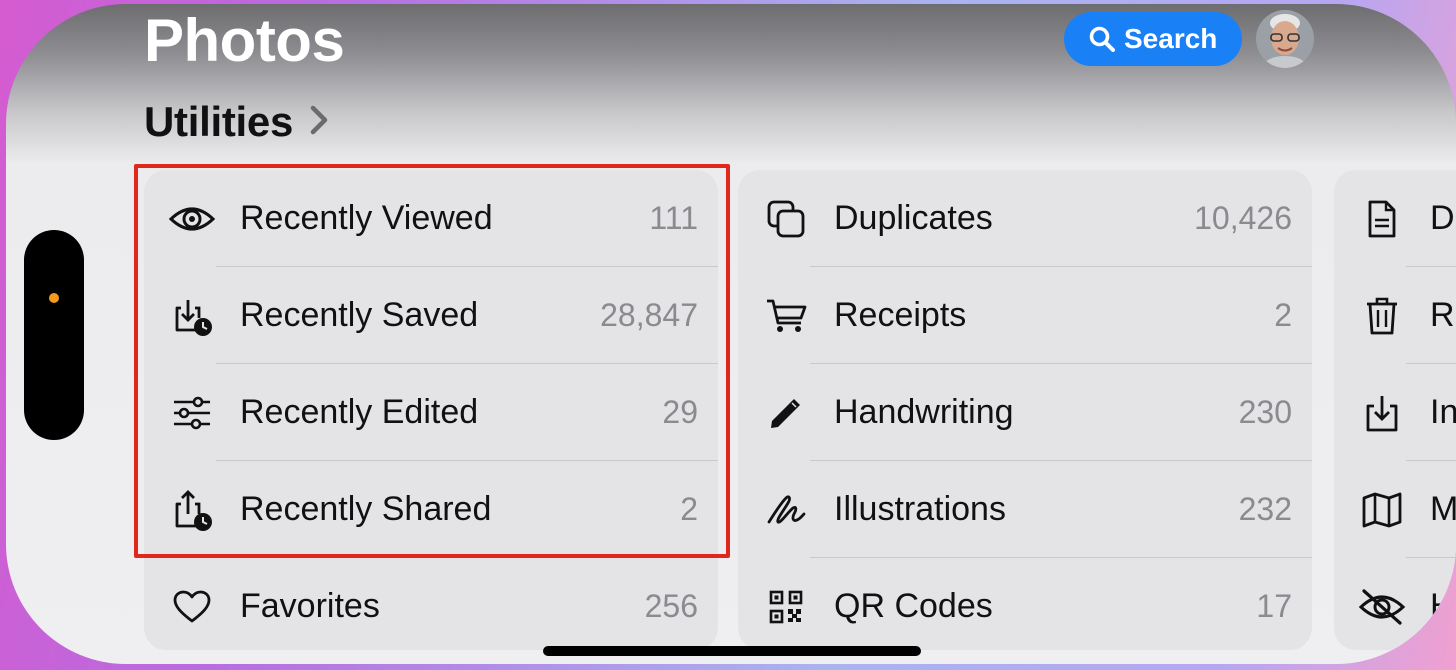 This screenshot has height=670, width=1456. What do you see at coordinates (1442, 315) in the screenshot?
I see `list-item-label: R` at bounding box center [1442, 315].